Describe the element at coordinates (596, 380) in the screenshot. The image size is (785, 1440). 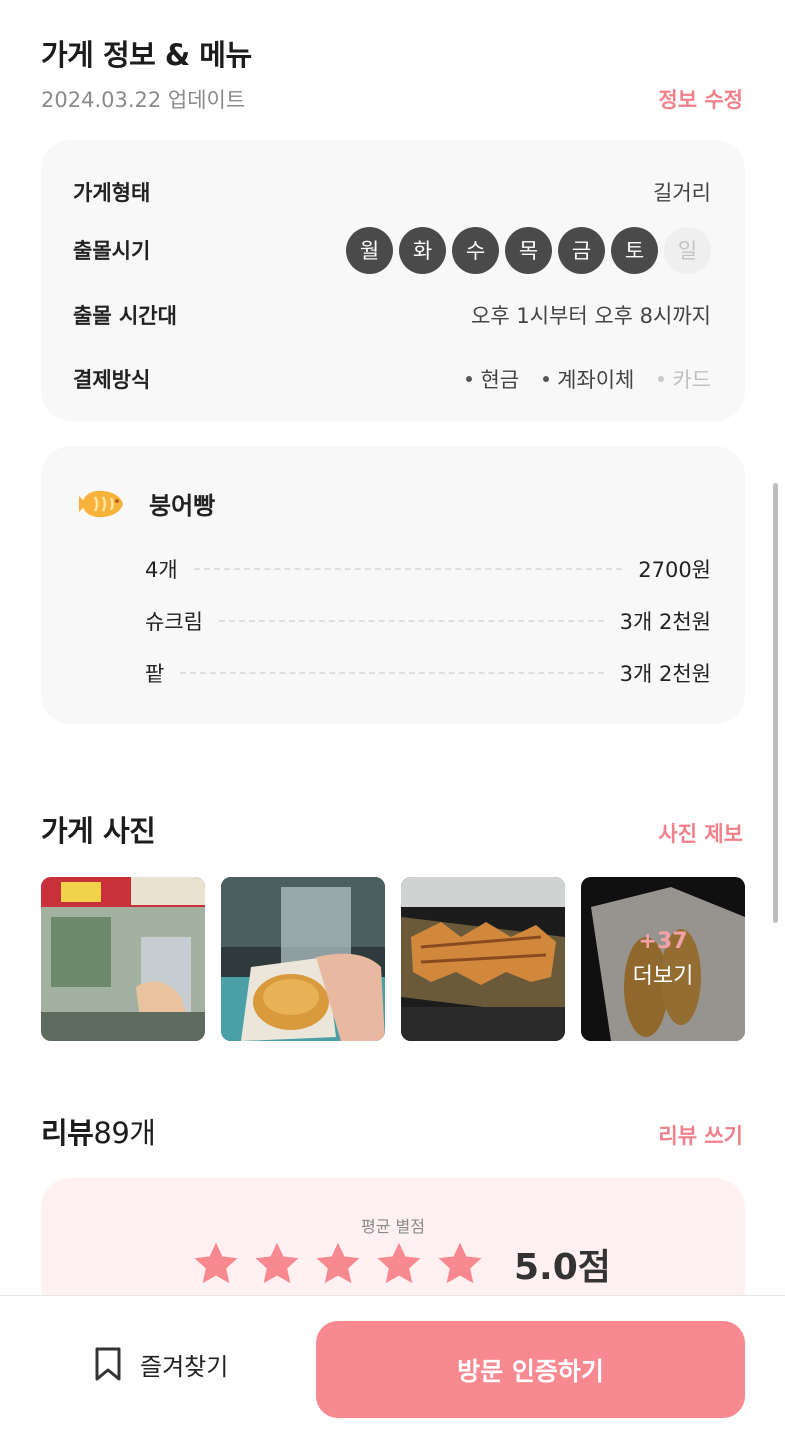
I see `payment-transfer-label: 계좌이체` at that location.